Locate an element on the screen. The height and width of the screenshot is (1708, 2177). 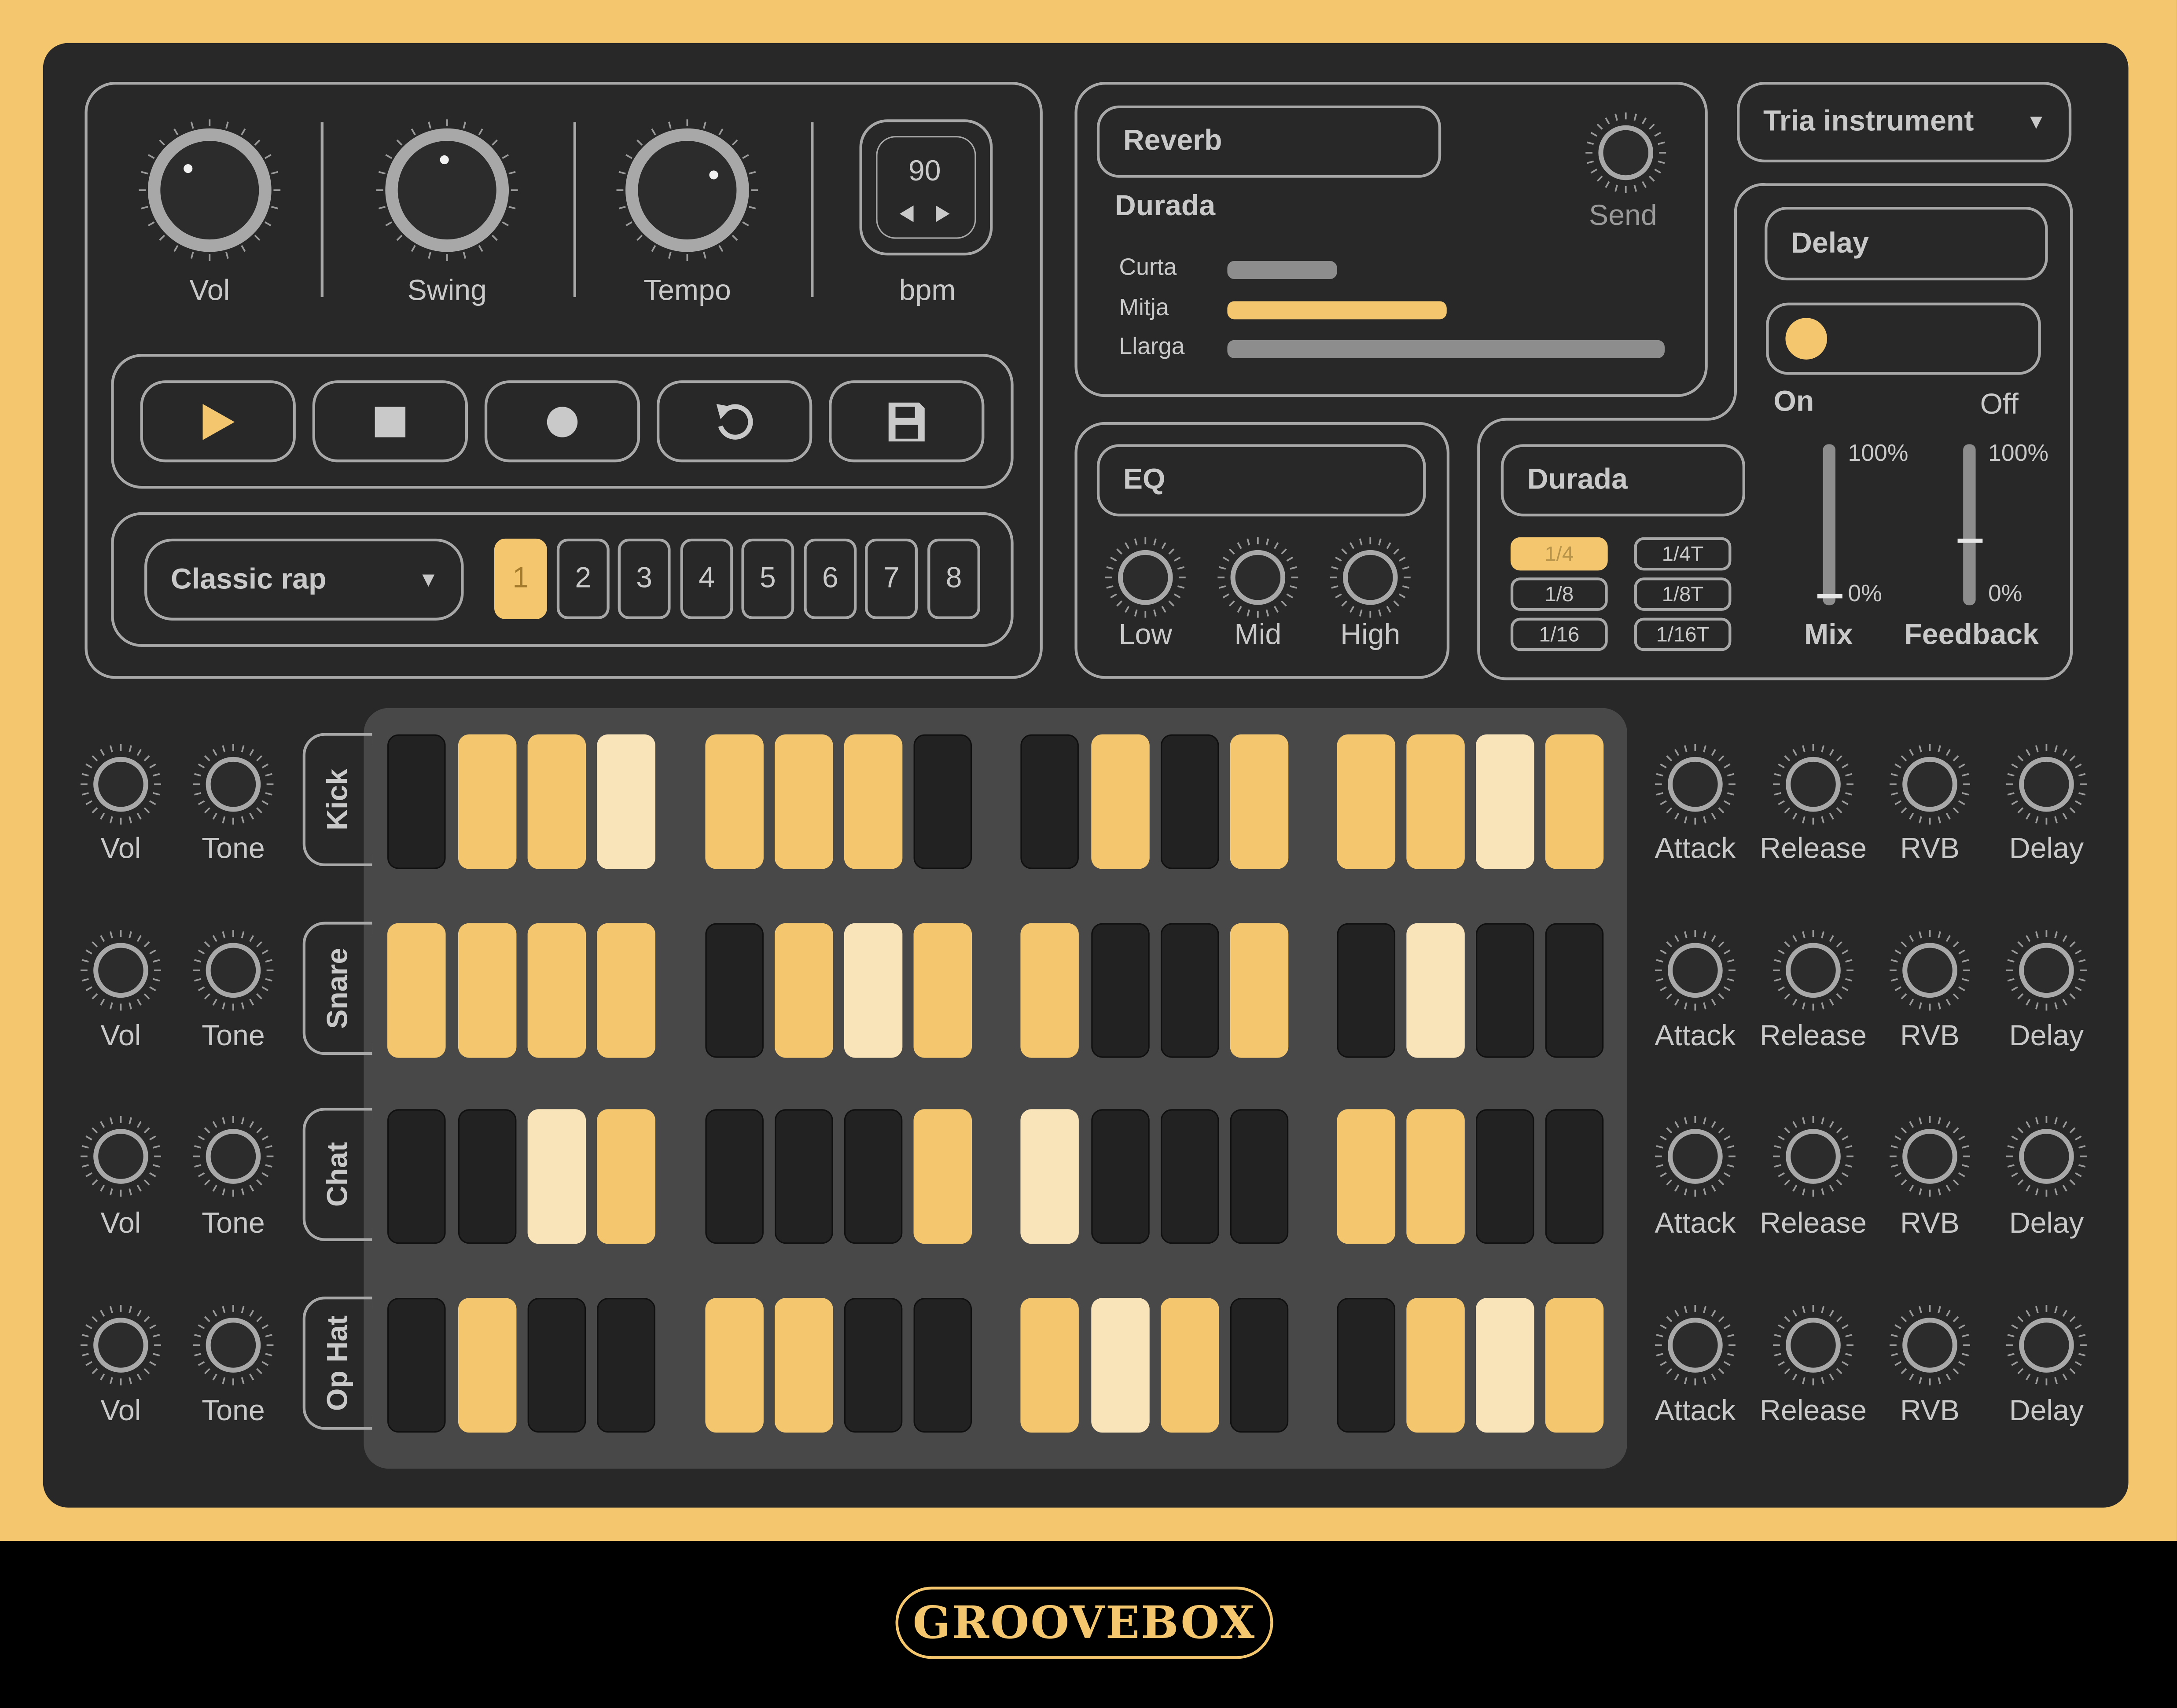
kick-delay-knob is located at coordinates (2046, 784).